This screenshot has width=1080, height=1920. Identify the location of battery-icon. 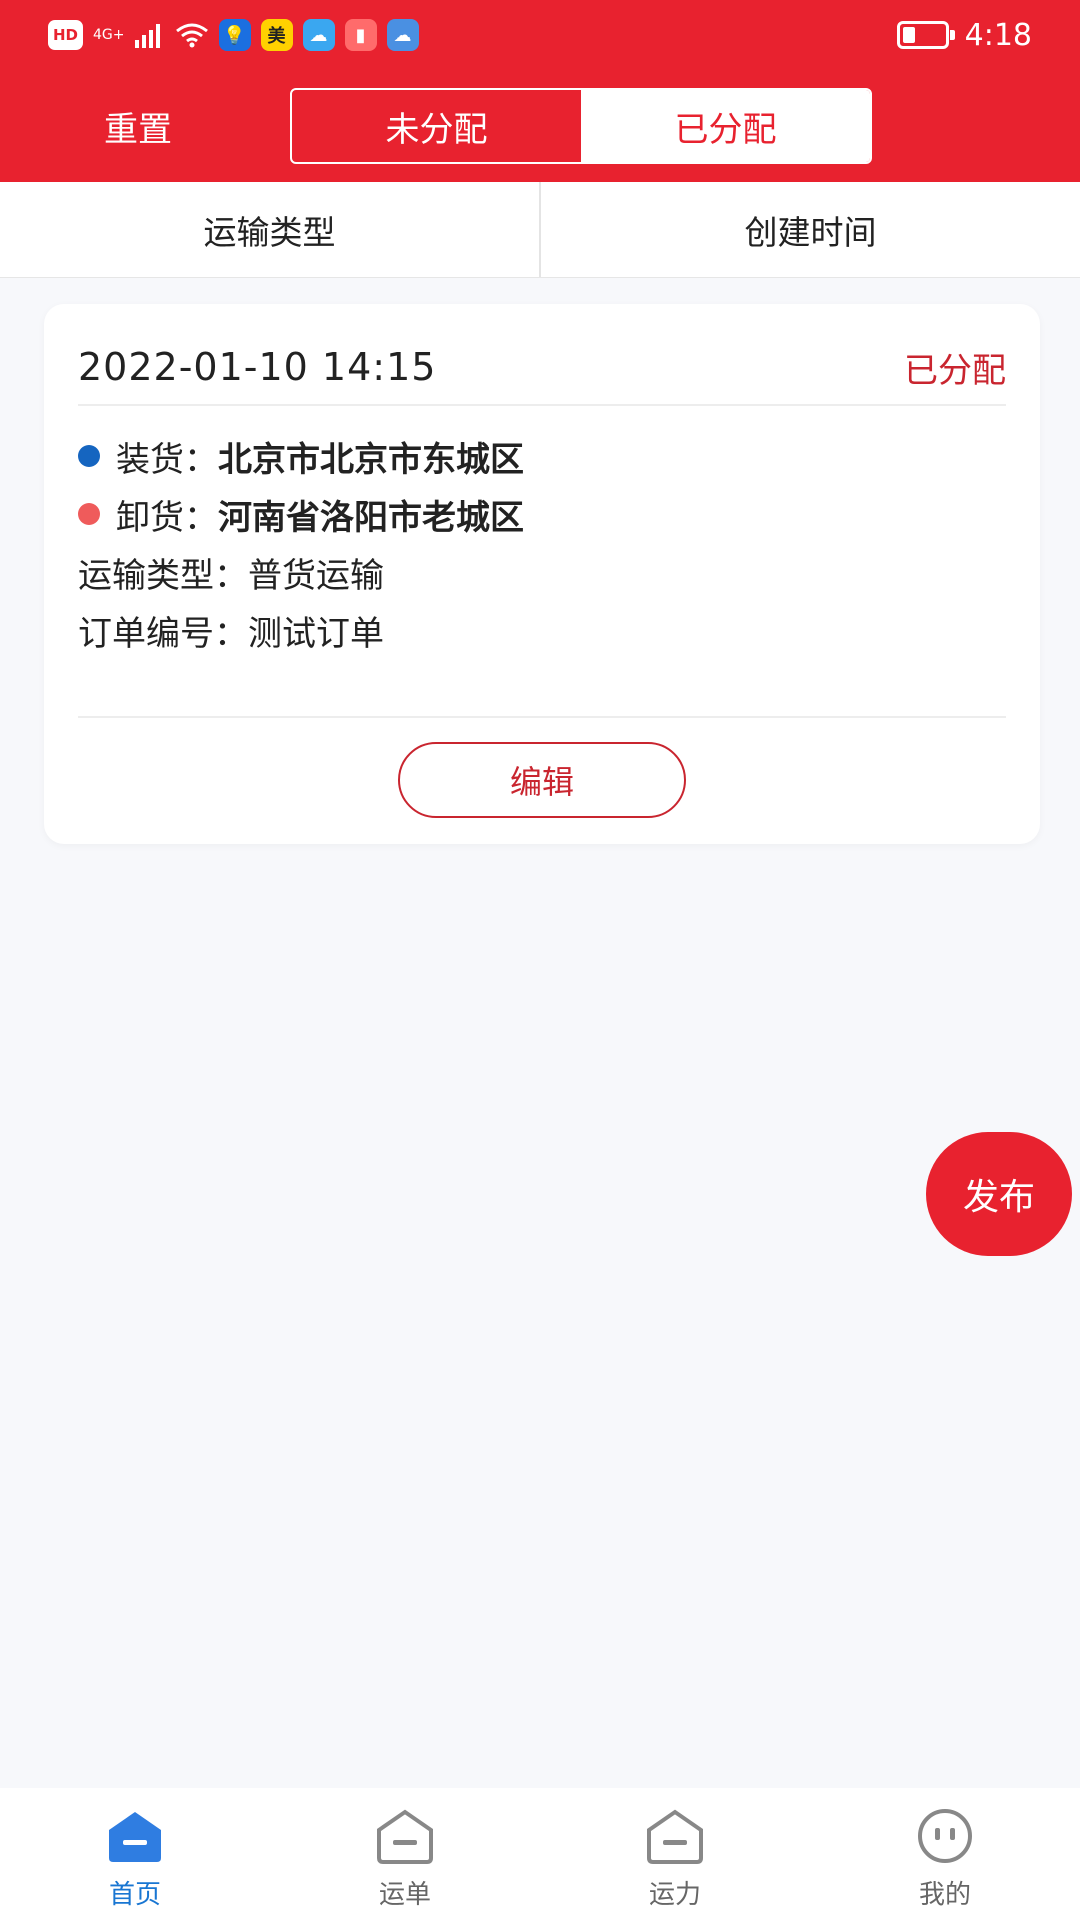
(925, 35).